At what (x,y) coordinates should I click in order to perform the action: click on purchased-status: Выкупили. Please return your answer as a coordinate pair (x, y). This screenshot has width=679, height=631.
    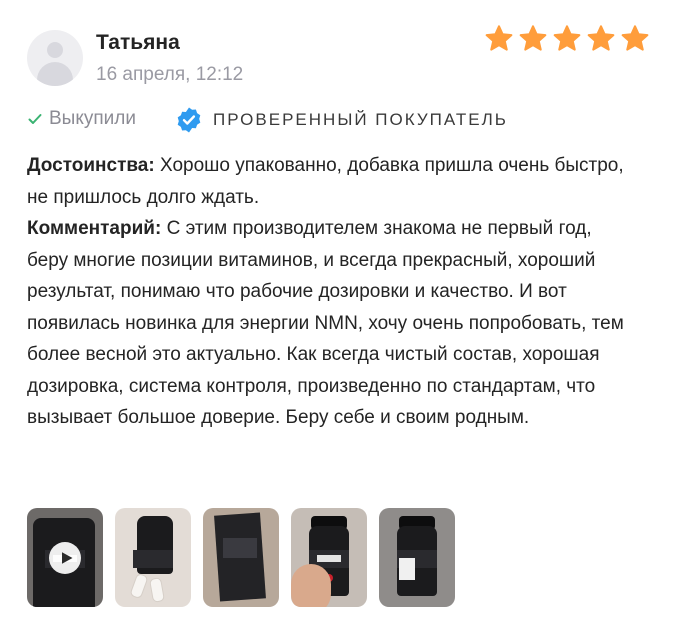
    Looking at the image, I should click on (81, 119).